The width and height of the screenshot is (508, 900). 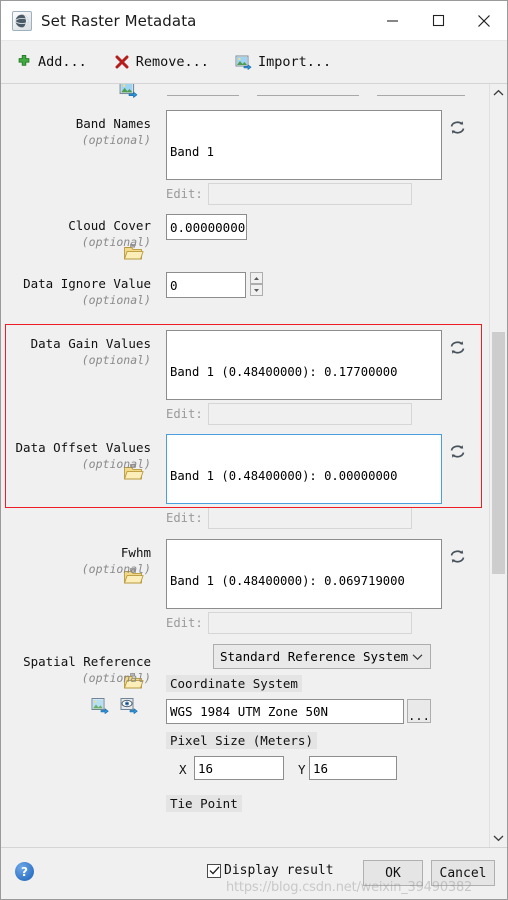 What do you see at coordinates (314, 656) in the screenshot?
I see `reference-system-value: Standard Reference System` at bounding box center [314, 656].